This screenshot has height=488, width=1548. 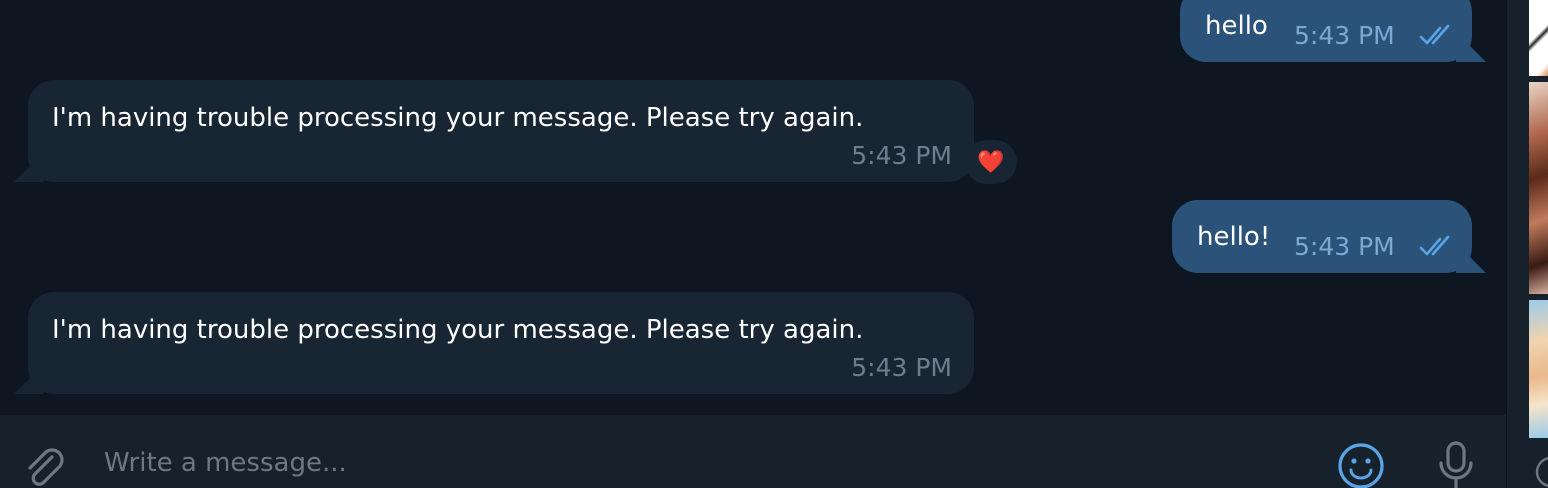 What do you see at coordinates (704, 463) in the screenshot?
I see `message-input` at bounding box center [704, 463].